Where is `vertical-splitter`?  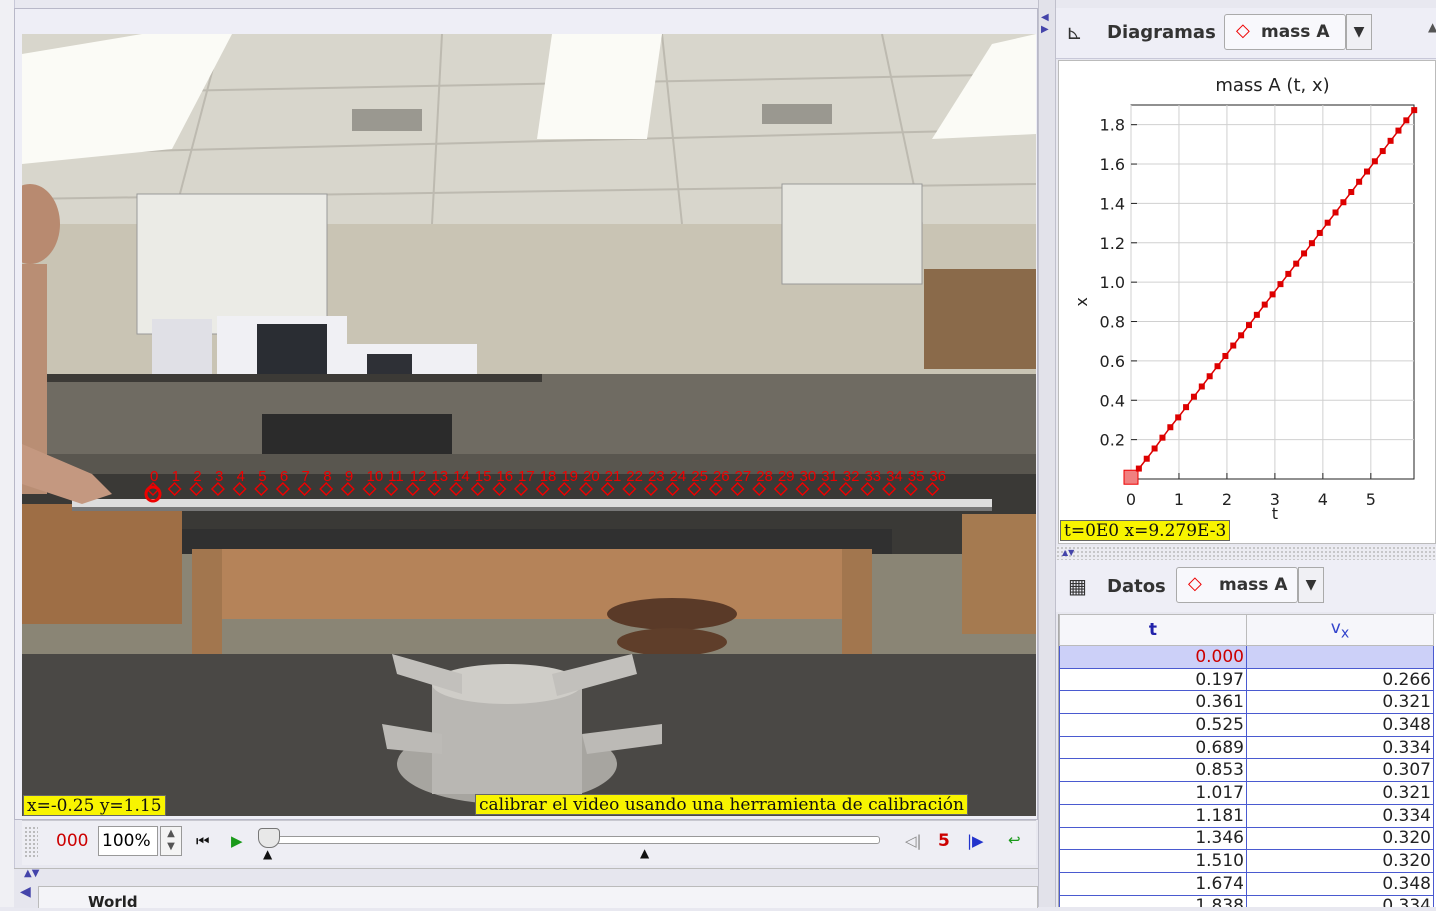 vertical-splitter is located at coordinates (1047, 453).